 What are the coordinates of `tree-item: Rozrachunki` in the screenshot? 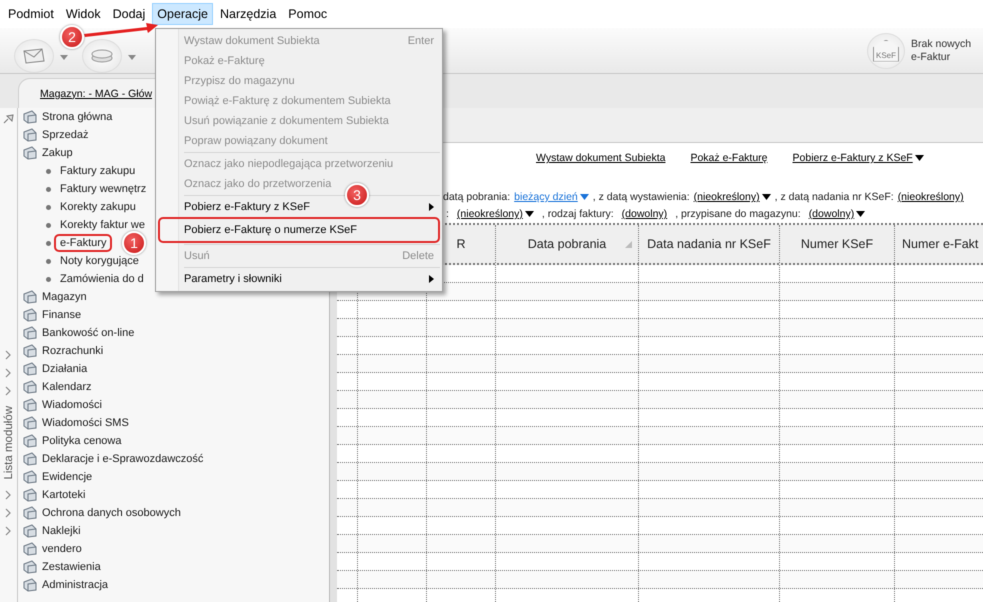 It's located at (73, 351).